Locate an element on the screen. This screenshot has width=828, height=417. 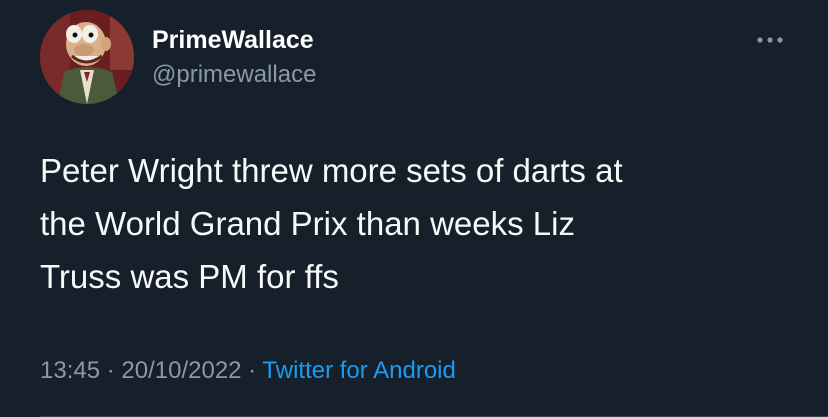
claymation-character-avatar-icon is located at coordinates (87, 57).